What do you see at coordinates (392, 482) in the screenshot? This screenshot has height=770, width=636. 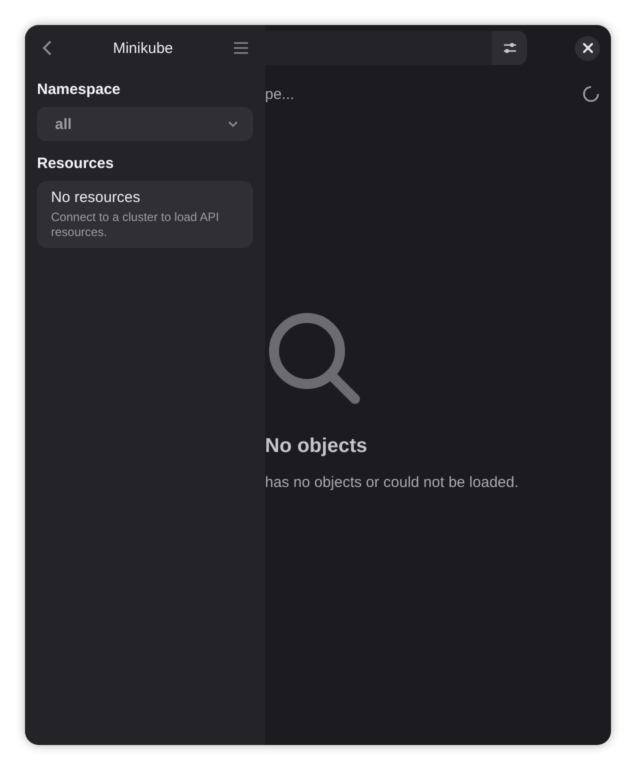 I see `empty-state-text: has no objects or could not be loaded.` at bounding box center [392, 482].